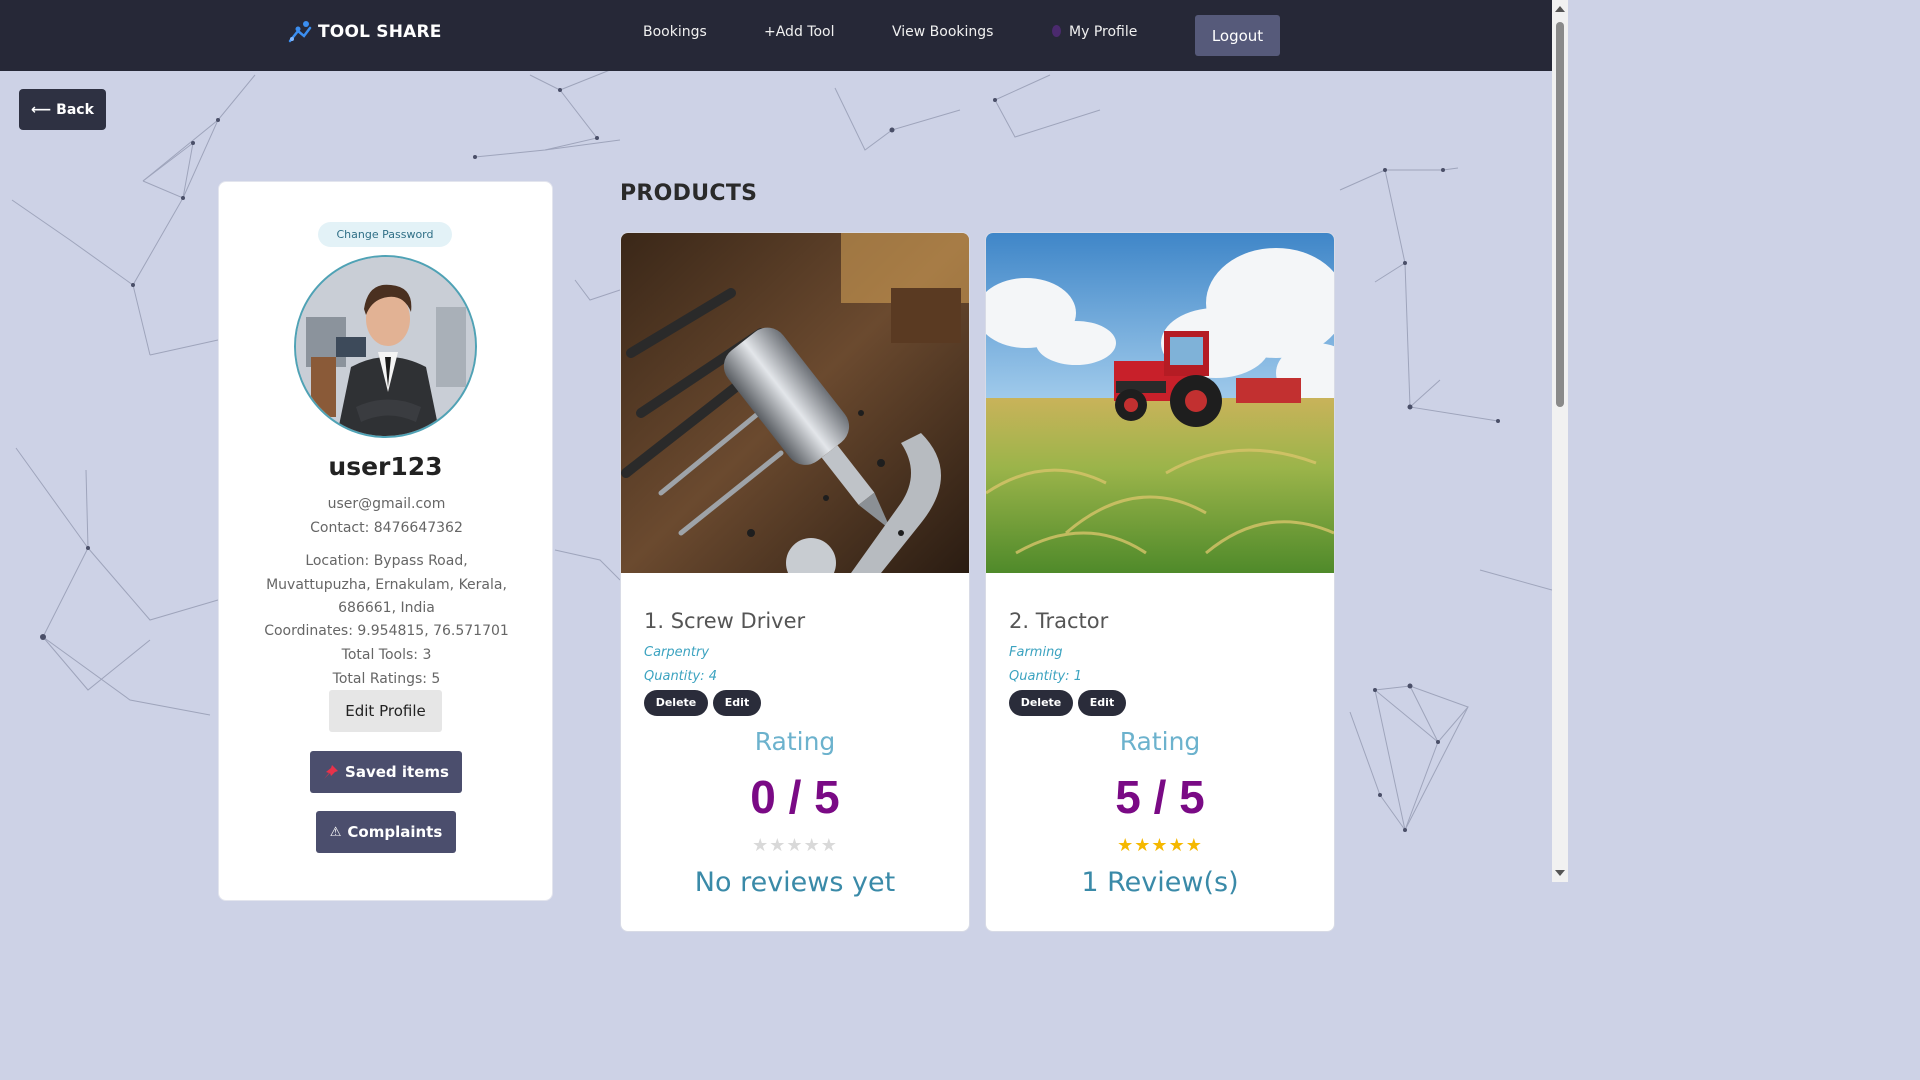  Describe the element at coordinates (386, 679) in the screenshot. I see `profile-total-ratings: Total Ratings: 5` at that location.